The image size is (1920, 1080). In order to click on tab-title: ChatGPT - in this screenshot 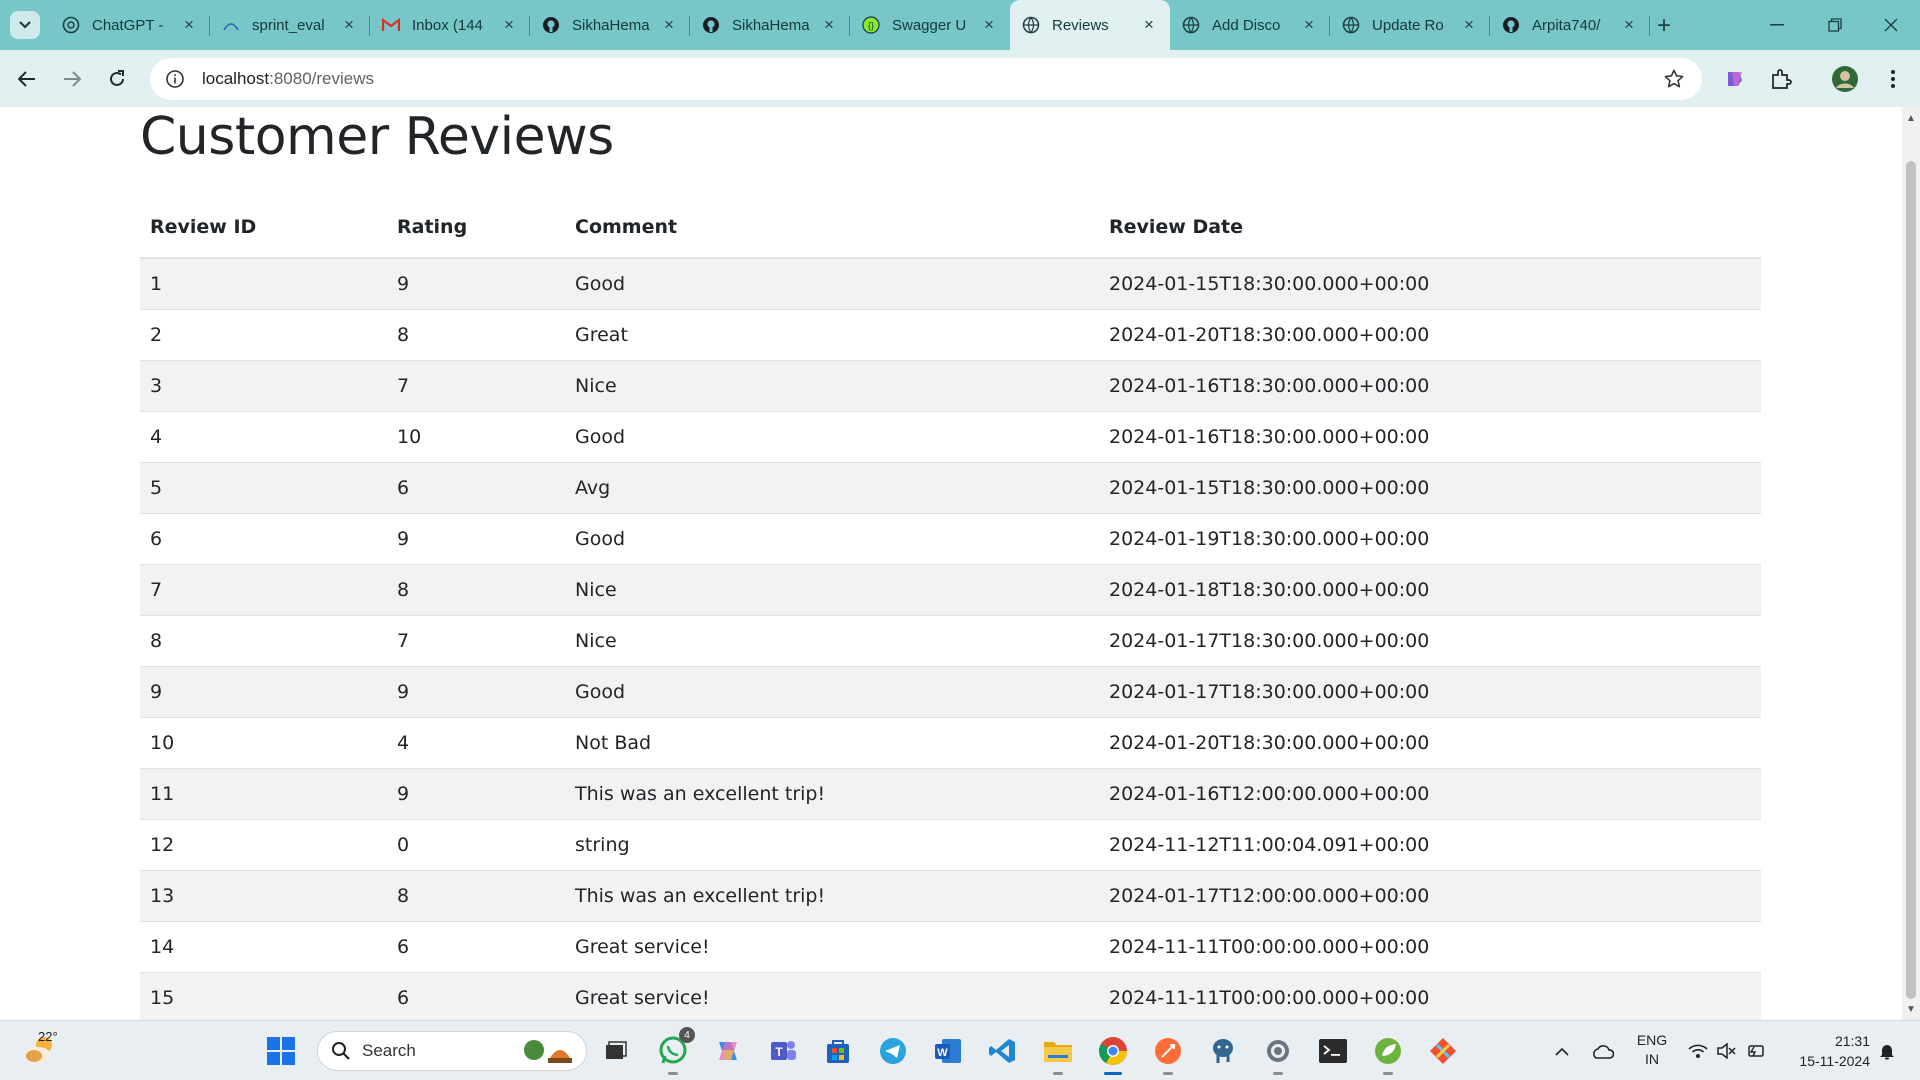, I will do `click(128, 25)`.